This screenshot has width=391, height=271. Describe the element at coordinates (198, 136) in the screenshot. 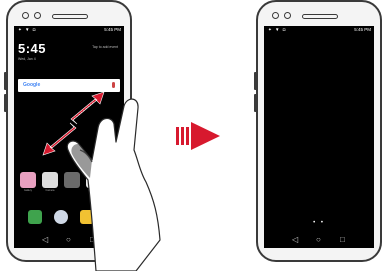

I see `transition-arrow-icon` at that location.